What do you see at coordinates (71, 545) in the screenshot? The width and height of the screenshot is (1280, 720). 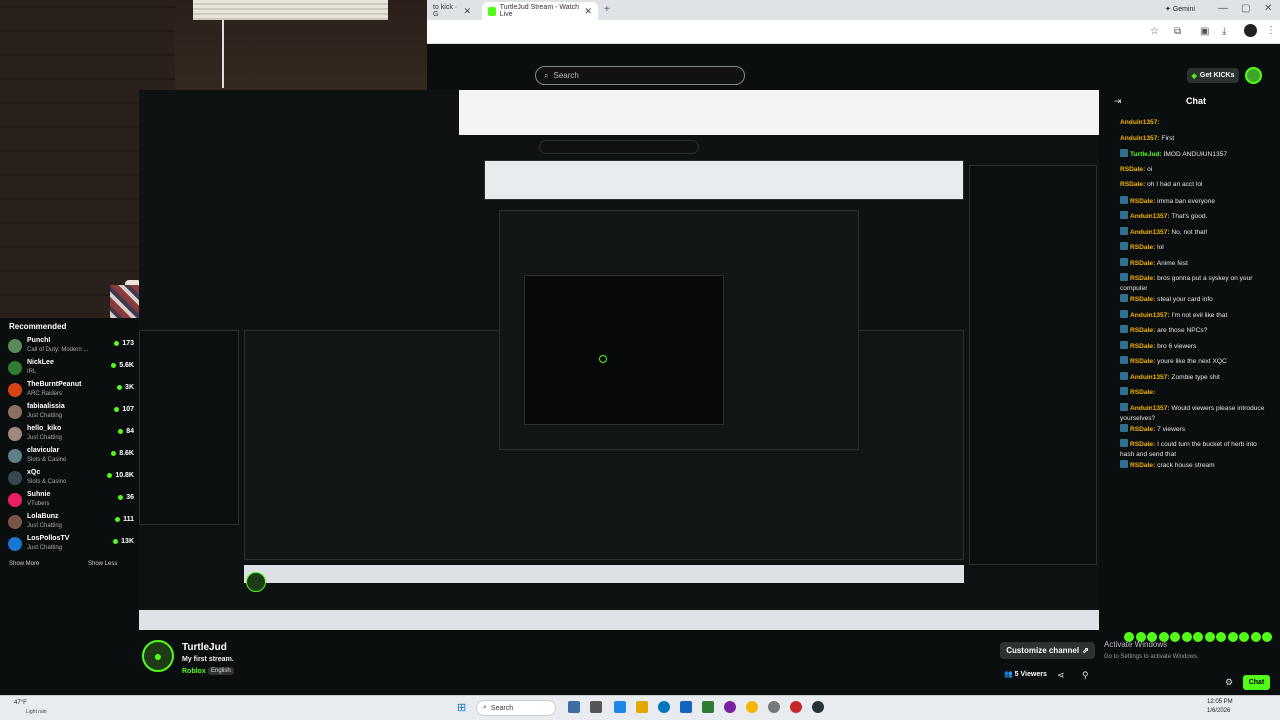 I see `sidebar-channel-item: LosPollosTV Just Chatting 13K` at bounding box center [71, 545].